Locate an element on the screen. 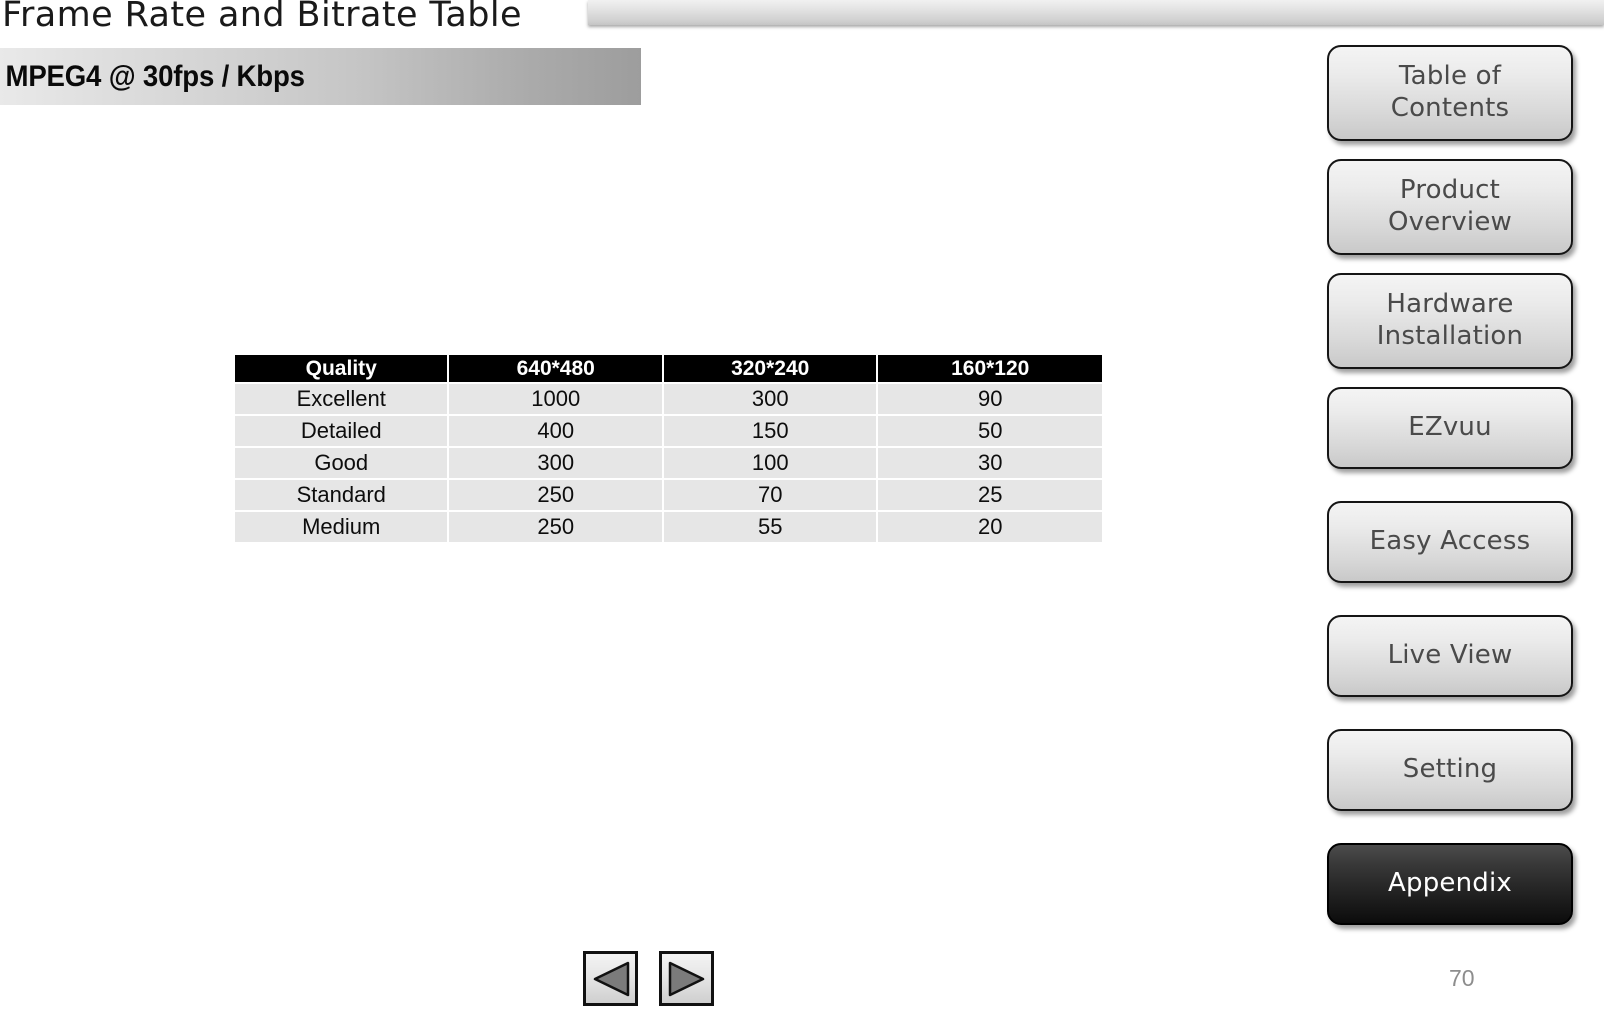 This screenshot has width=1604, height=1032. sidebar-item-table-of-contents: Table of Contents is located at coordinates (1450, 93).